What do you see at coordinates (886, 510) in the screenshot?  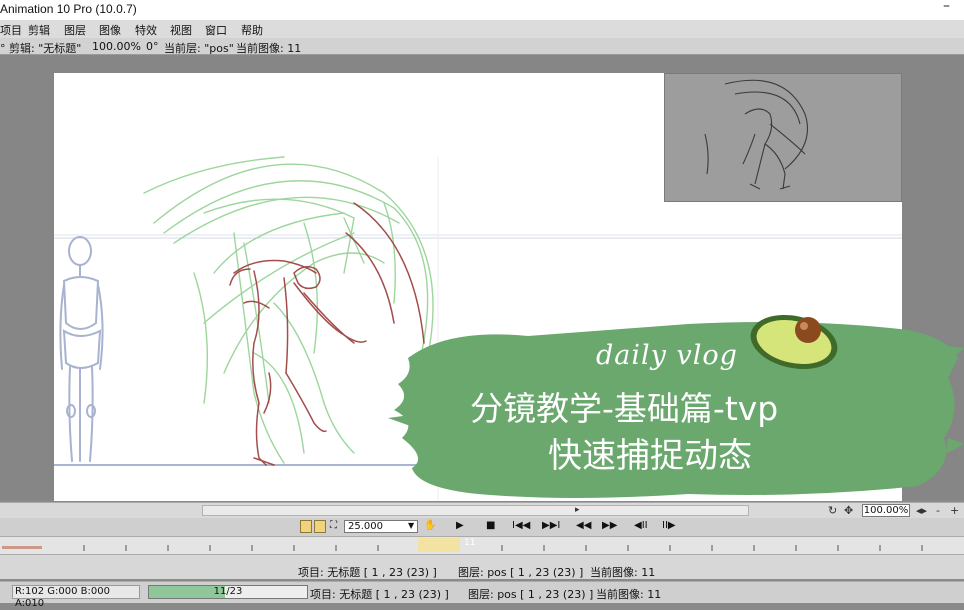 I see `zoom-field: 100.00%` at bounding box center [886, 510].